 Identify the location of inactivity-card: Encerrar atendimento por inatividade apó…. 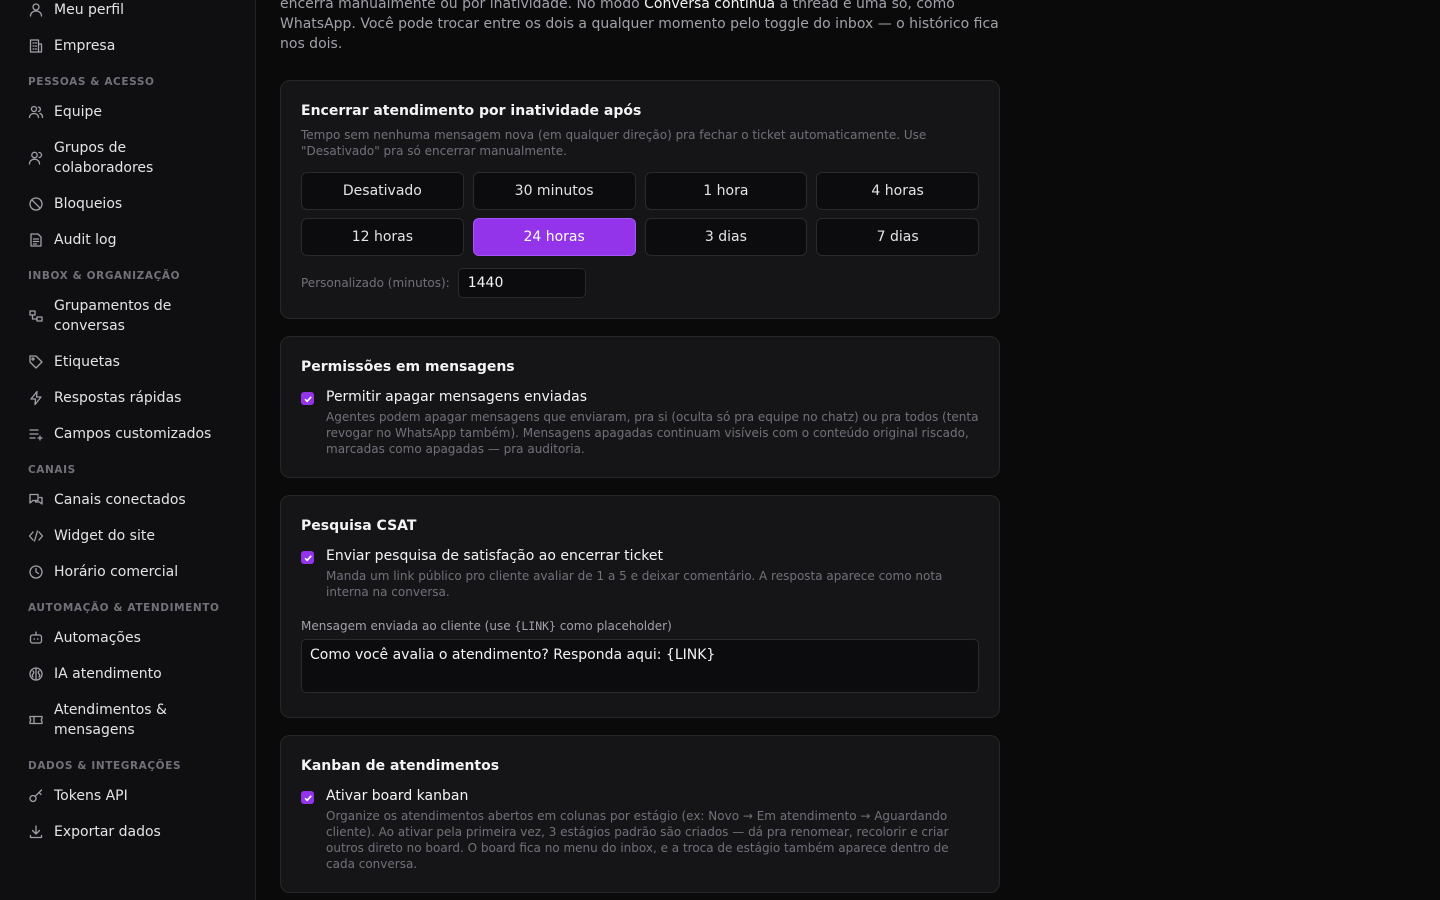
(640, 199).